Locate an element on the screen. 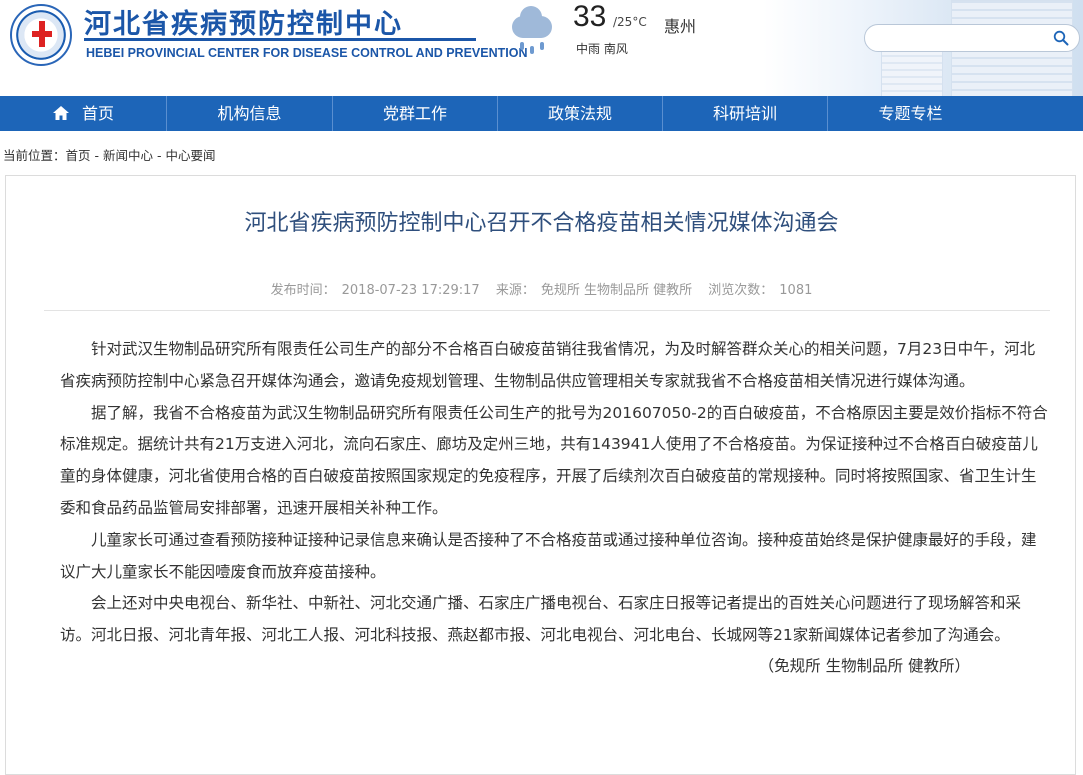 Image resolution: width=1083 pixels, height=775 pixels. site-title: 河北省疾病预防控制中心 is located at coordinates (243, 21).